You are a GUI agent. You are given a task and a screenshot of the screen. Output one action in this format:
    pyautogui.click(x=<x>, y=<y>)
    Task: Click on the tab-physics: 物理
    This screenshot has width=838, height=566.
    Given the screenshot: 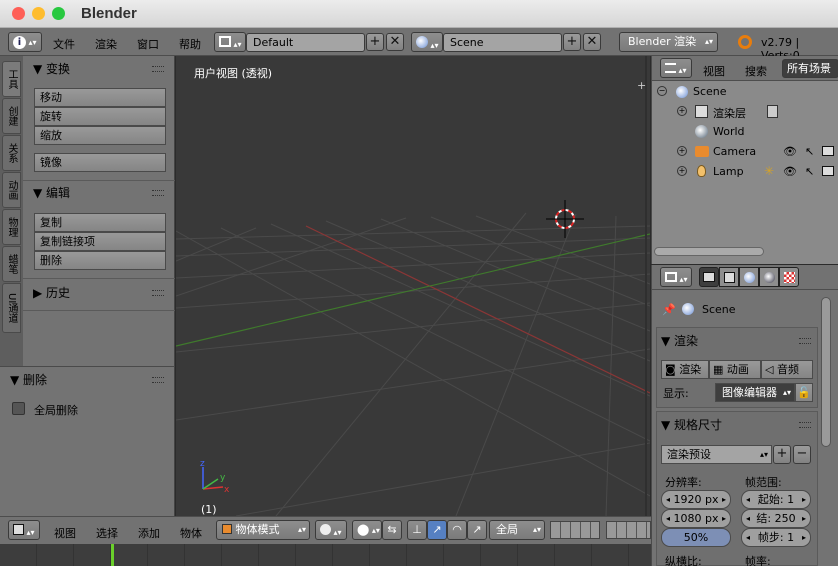 What is the action you would take?
    pyautogui.click(x=11, y=227)
    